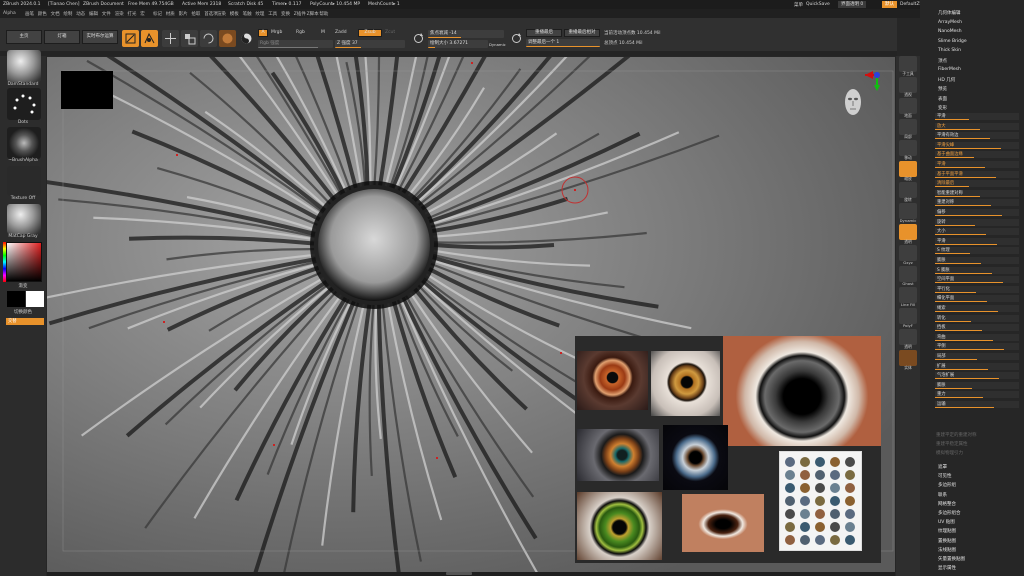 Image resolution: width=1024 pixels, height=576 pixels. Describe the element at coordinates (950, 31) in the screenshot. I see `palette-item: NanoMesh` at that location.